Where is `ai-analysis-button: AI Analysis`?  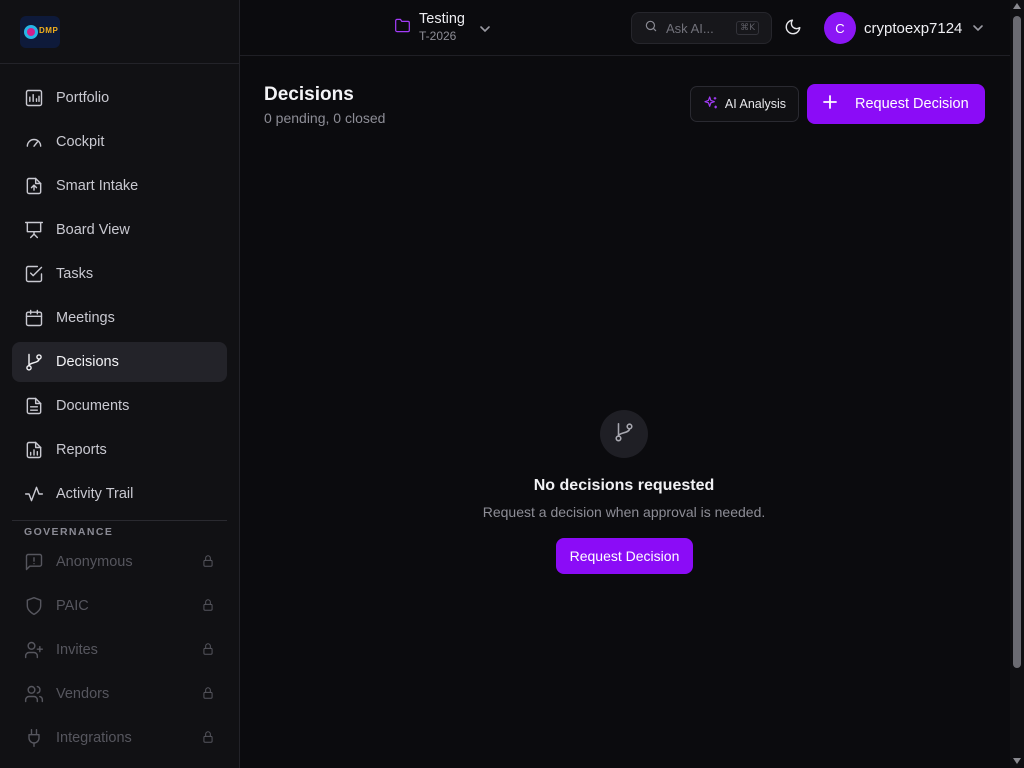
ai-analysis-button: AI Analysis is located at coordinates (744, 104).